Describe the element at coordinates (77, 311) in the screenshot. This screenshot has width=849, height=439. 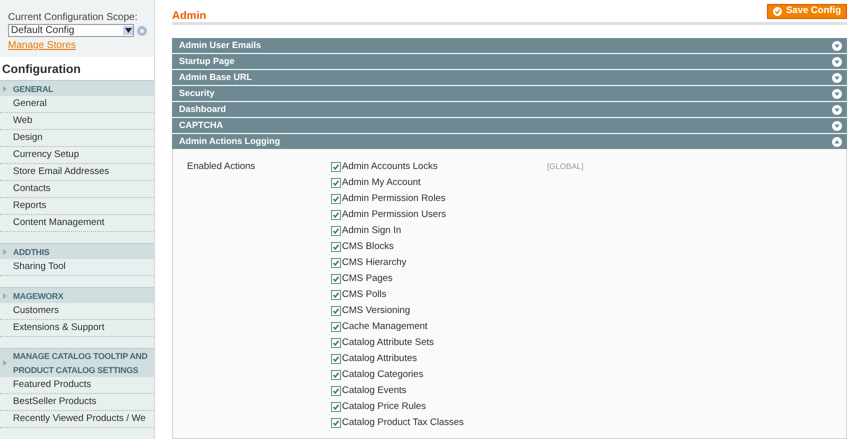
I see `sidebar-item: Customers` at that location.